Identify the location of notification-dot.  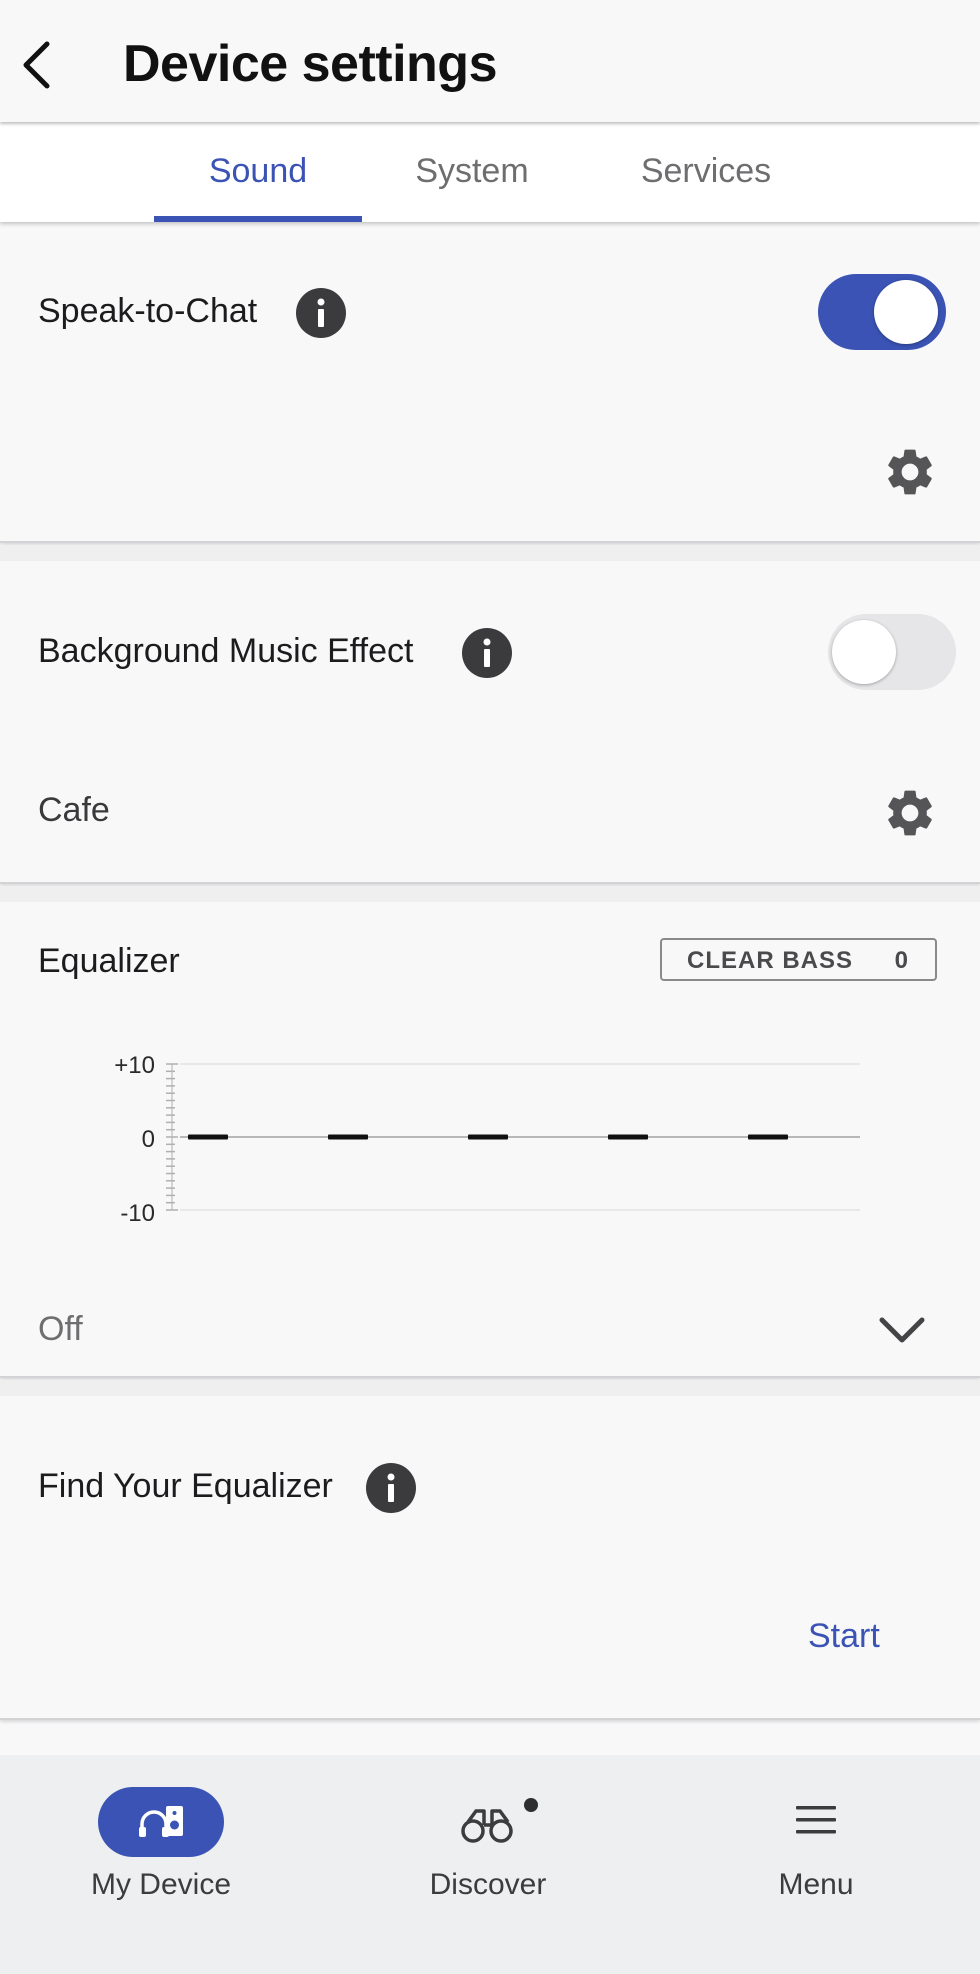
(531, 1805).